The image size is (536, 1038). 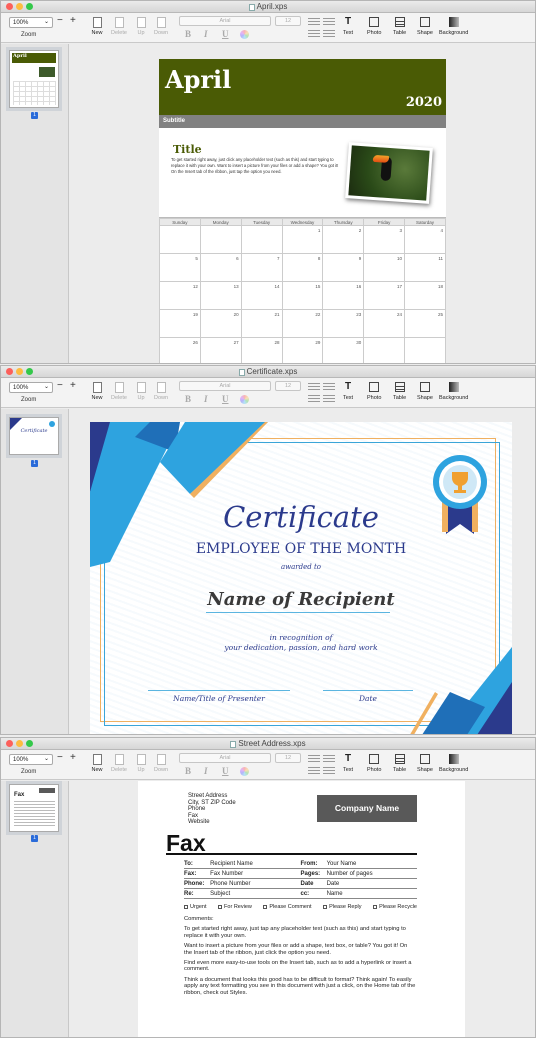 I want to click on calendar-day-cell: 16, so click(x=343, y=295).